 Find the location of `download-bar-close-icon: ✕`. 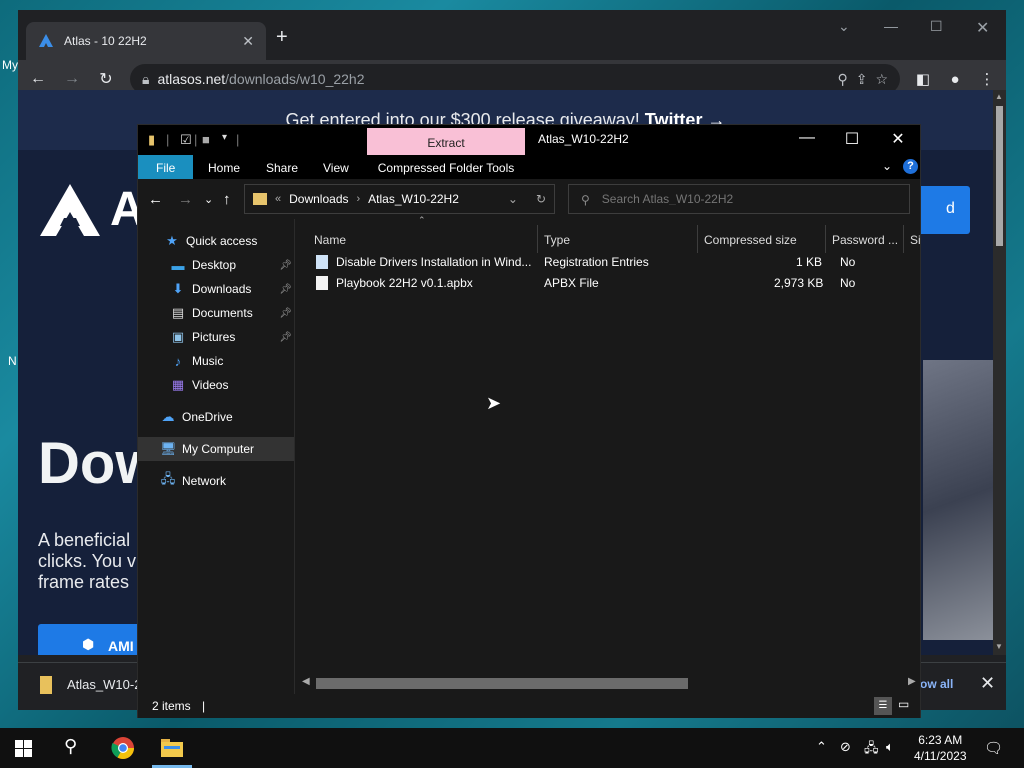

download-bar-close-icon: ✕ is located at coordinates (987, 683).